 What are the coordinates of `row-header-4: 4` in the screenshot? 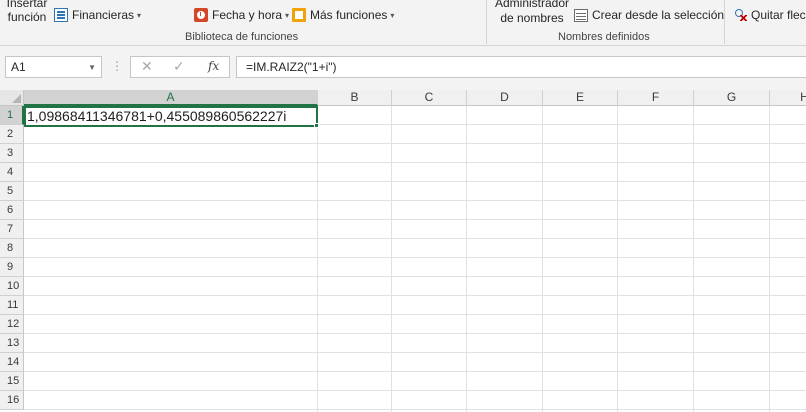 It's located at (12, 172).